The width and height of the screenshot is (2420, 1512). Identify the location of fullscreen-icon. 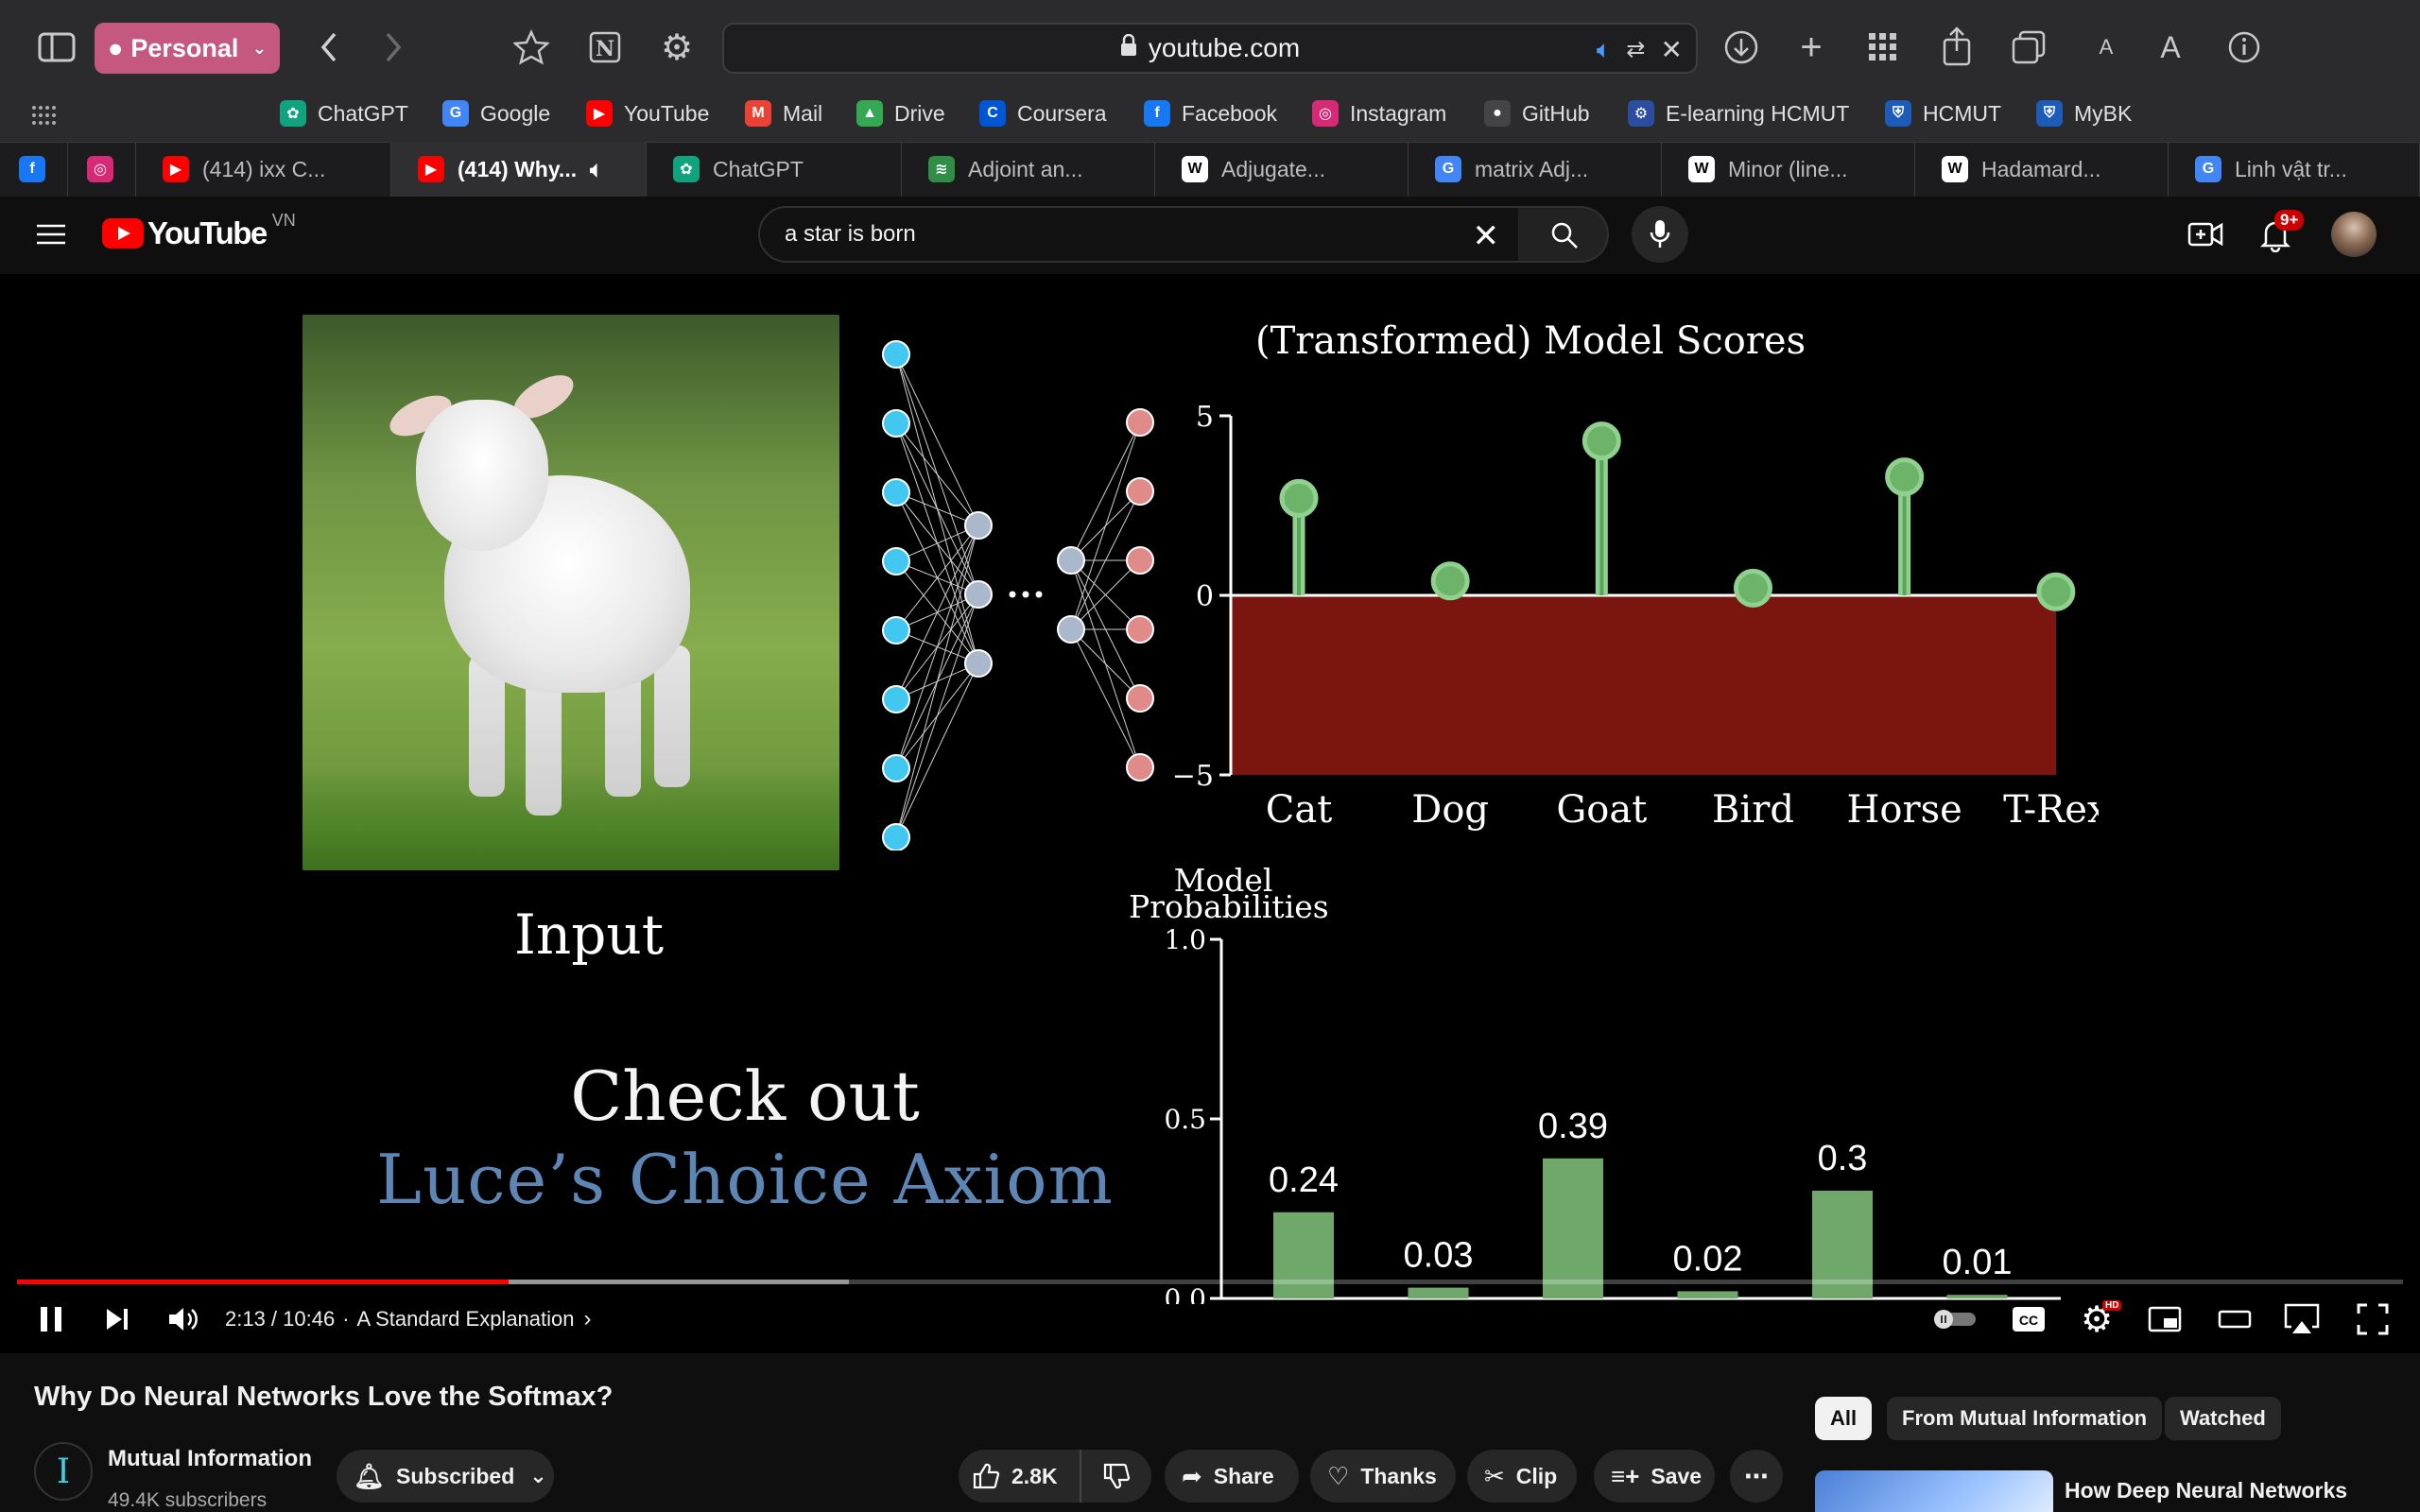
(2373, 1319).